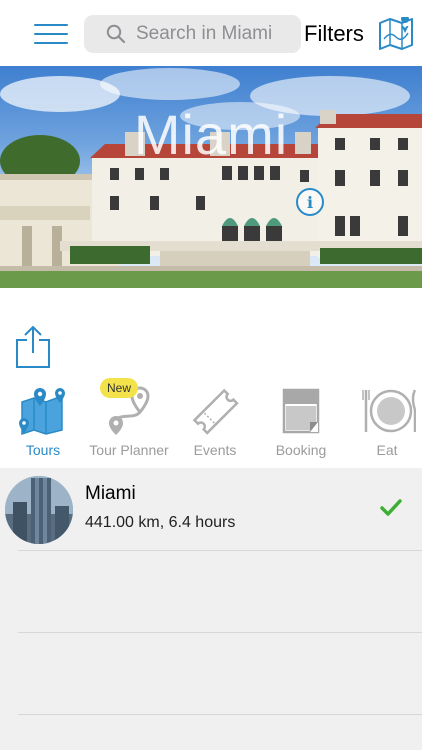 Image resolution: width=422 pixels, height=750 pixels. I want to click on search-input, so click(216, 34).